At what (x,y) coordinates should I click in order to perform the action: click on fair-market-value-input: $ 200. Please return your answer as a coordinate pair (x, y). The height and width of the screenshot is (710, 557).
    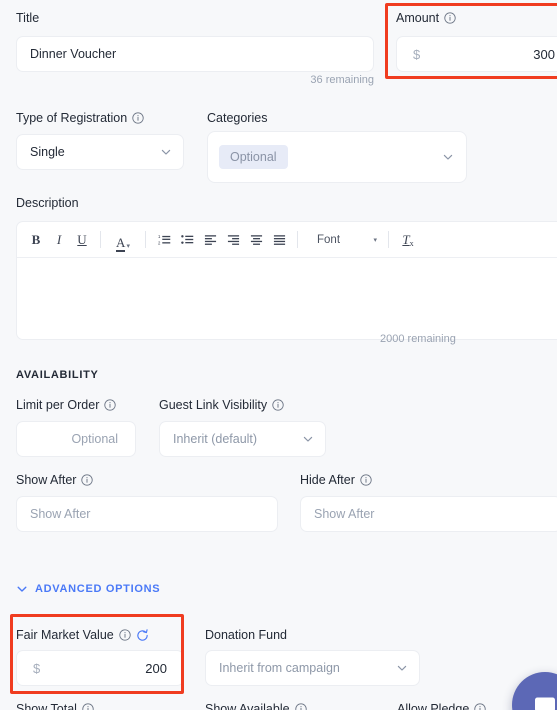
    Looking at the image, I should click on (100, 668).